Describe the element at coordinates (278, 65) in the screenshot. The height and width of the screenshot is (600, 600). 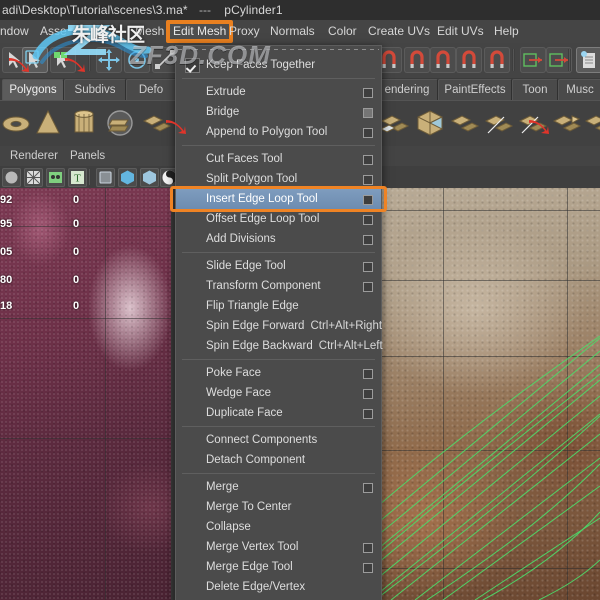
I see `menu-item-keep-faces-together: Keep Faces Together` at that location.